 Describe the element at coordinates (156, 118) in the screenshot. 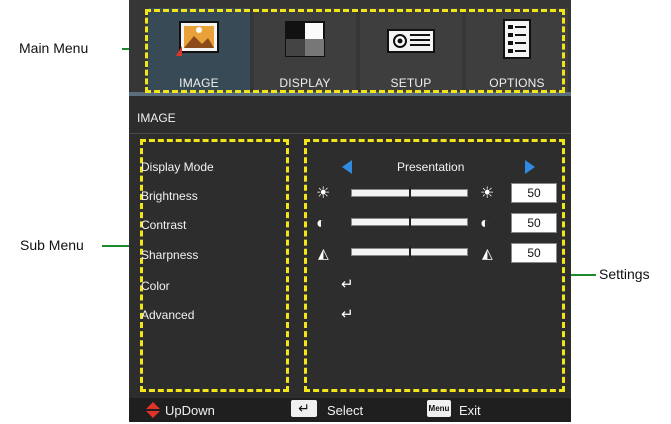

I see `section-title: IMAGE` at that location.